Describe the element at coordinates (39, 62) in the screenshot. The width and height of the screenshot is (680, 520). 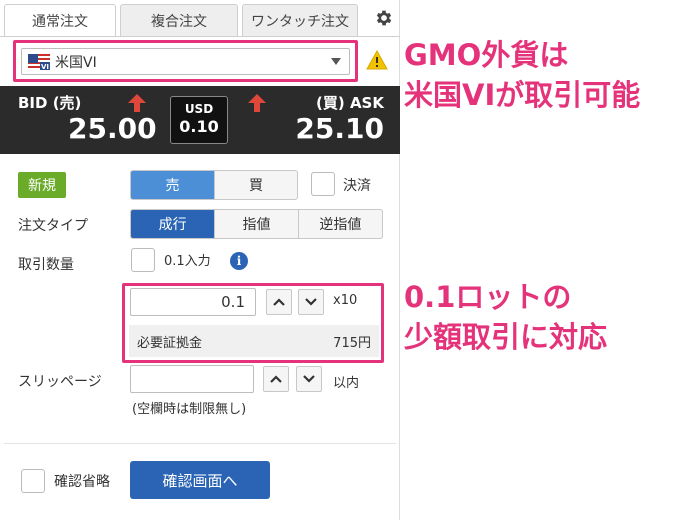
I see `us-flag-icon: VI` at that location.